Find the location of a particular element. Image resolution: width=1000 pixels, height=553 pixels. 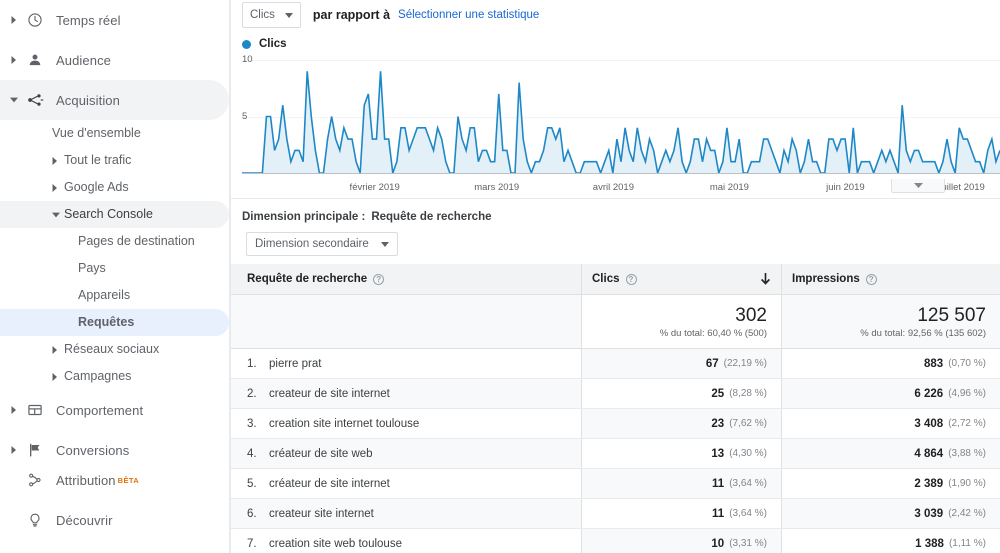

sidebar-item-acquisition: Acquisition is located at coordinates (114, 100).